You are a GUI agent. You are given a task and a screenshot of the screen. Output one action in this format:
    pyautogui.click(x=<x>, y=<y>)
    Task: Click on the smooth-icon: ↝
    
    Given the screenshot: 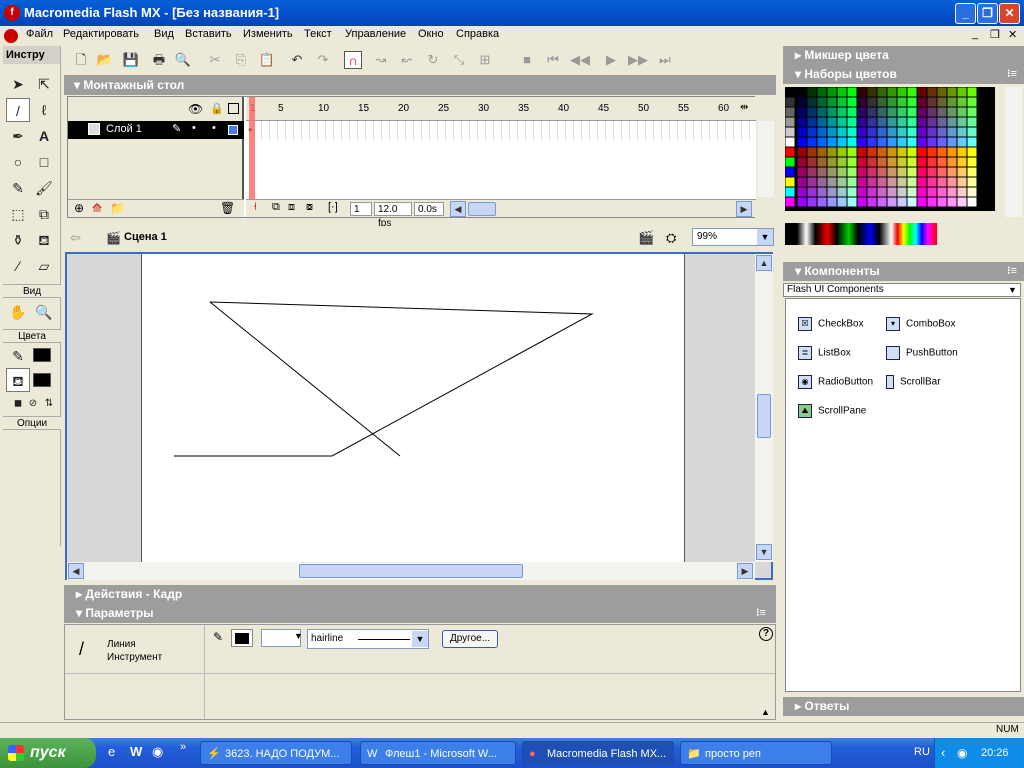 What is the action you would take?
    pyautogui.click(x=381, y=60)
    